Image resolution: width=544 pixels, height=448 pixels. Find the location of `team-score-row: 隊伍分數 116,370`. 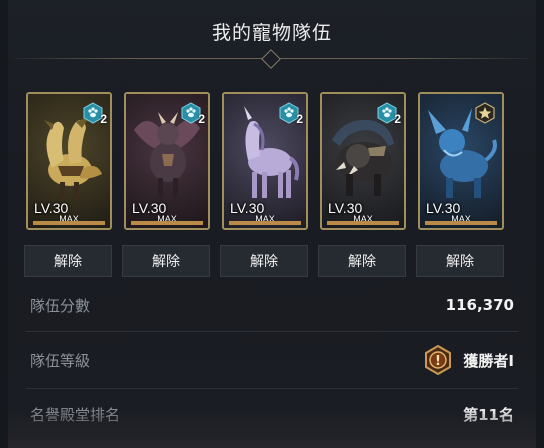

team-score-row: 隊伍分數 116,370 is located at coordinates (272, 305).